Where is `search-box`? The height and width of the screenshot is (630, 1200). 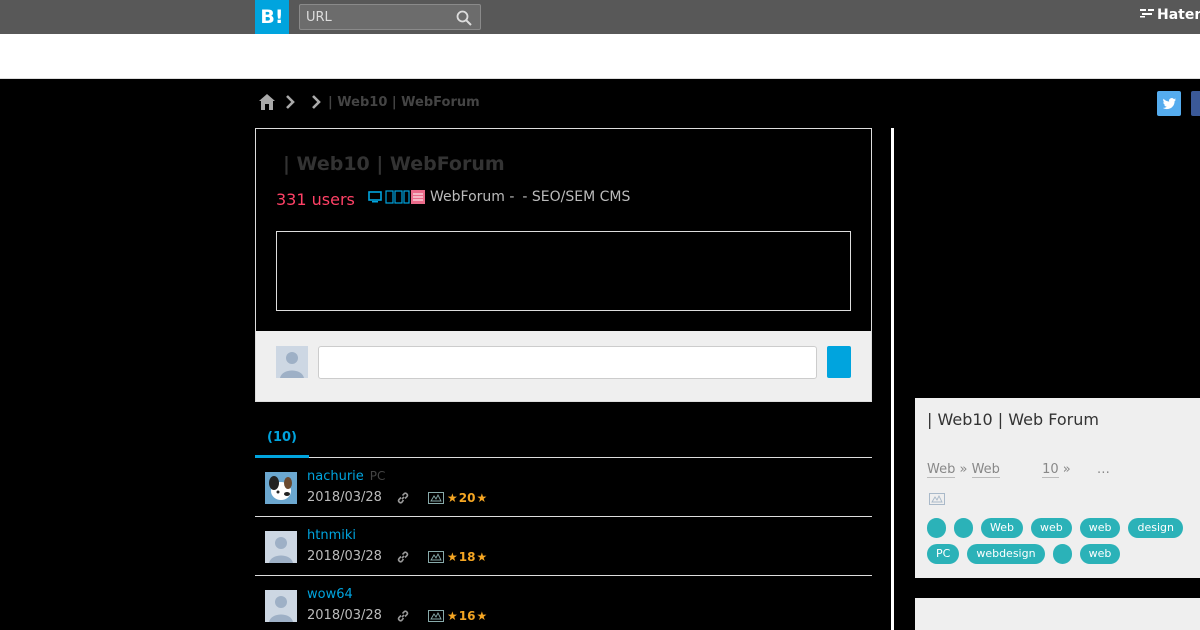
search-box is located at coordinates (390, 17).